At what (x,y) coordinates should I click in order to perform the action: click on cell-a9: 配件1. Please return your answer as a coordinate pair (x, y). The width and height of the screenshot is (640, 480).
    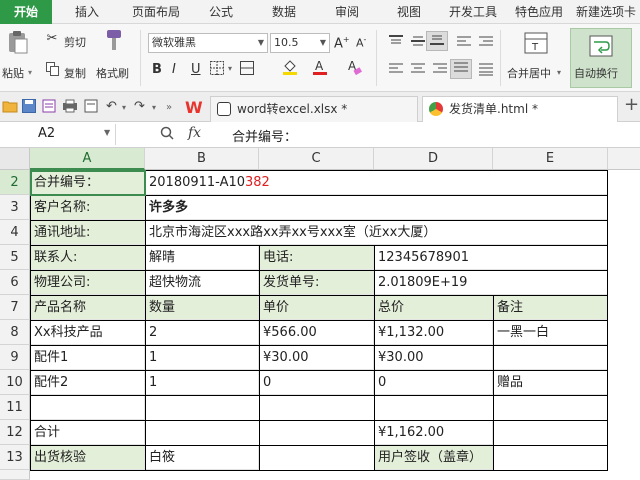
    Looking at the image, I should click on (88, 358).